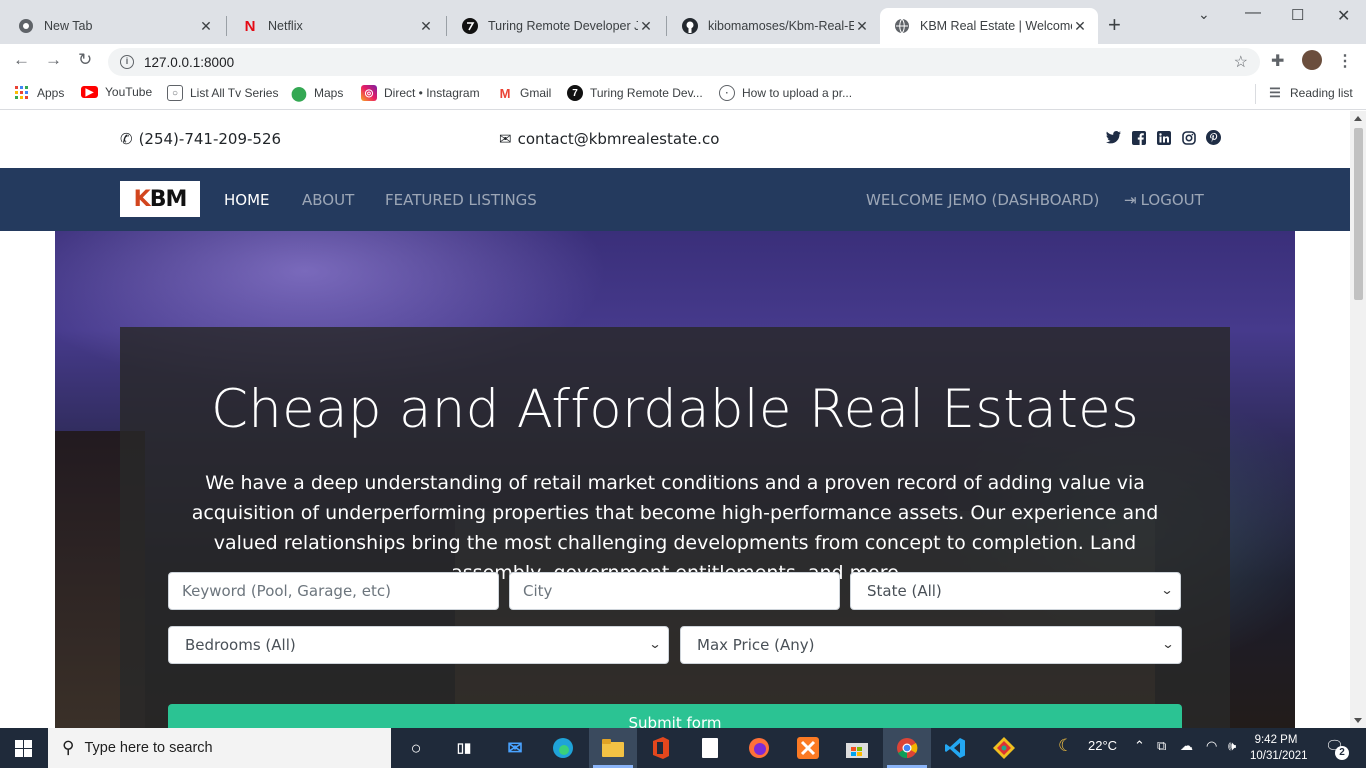 The width and height of the screenshot is (1366, 768). Describe the element at coordinates (710, 748) in the screenshot. I see `notepad-icon` at that location.